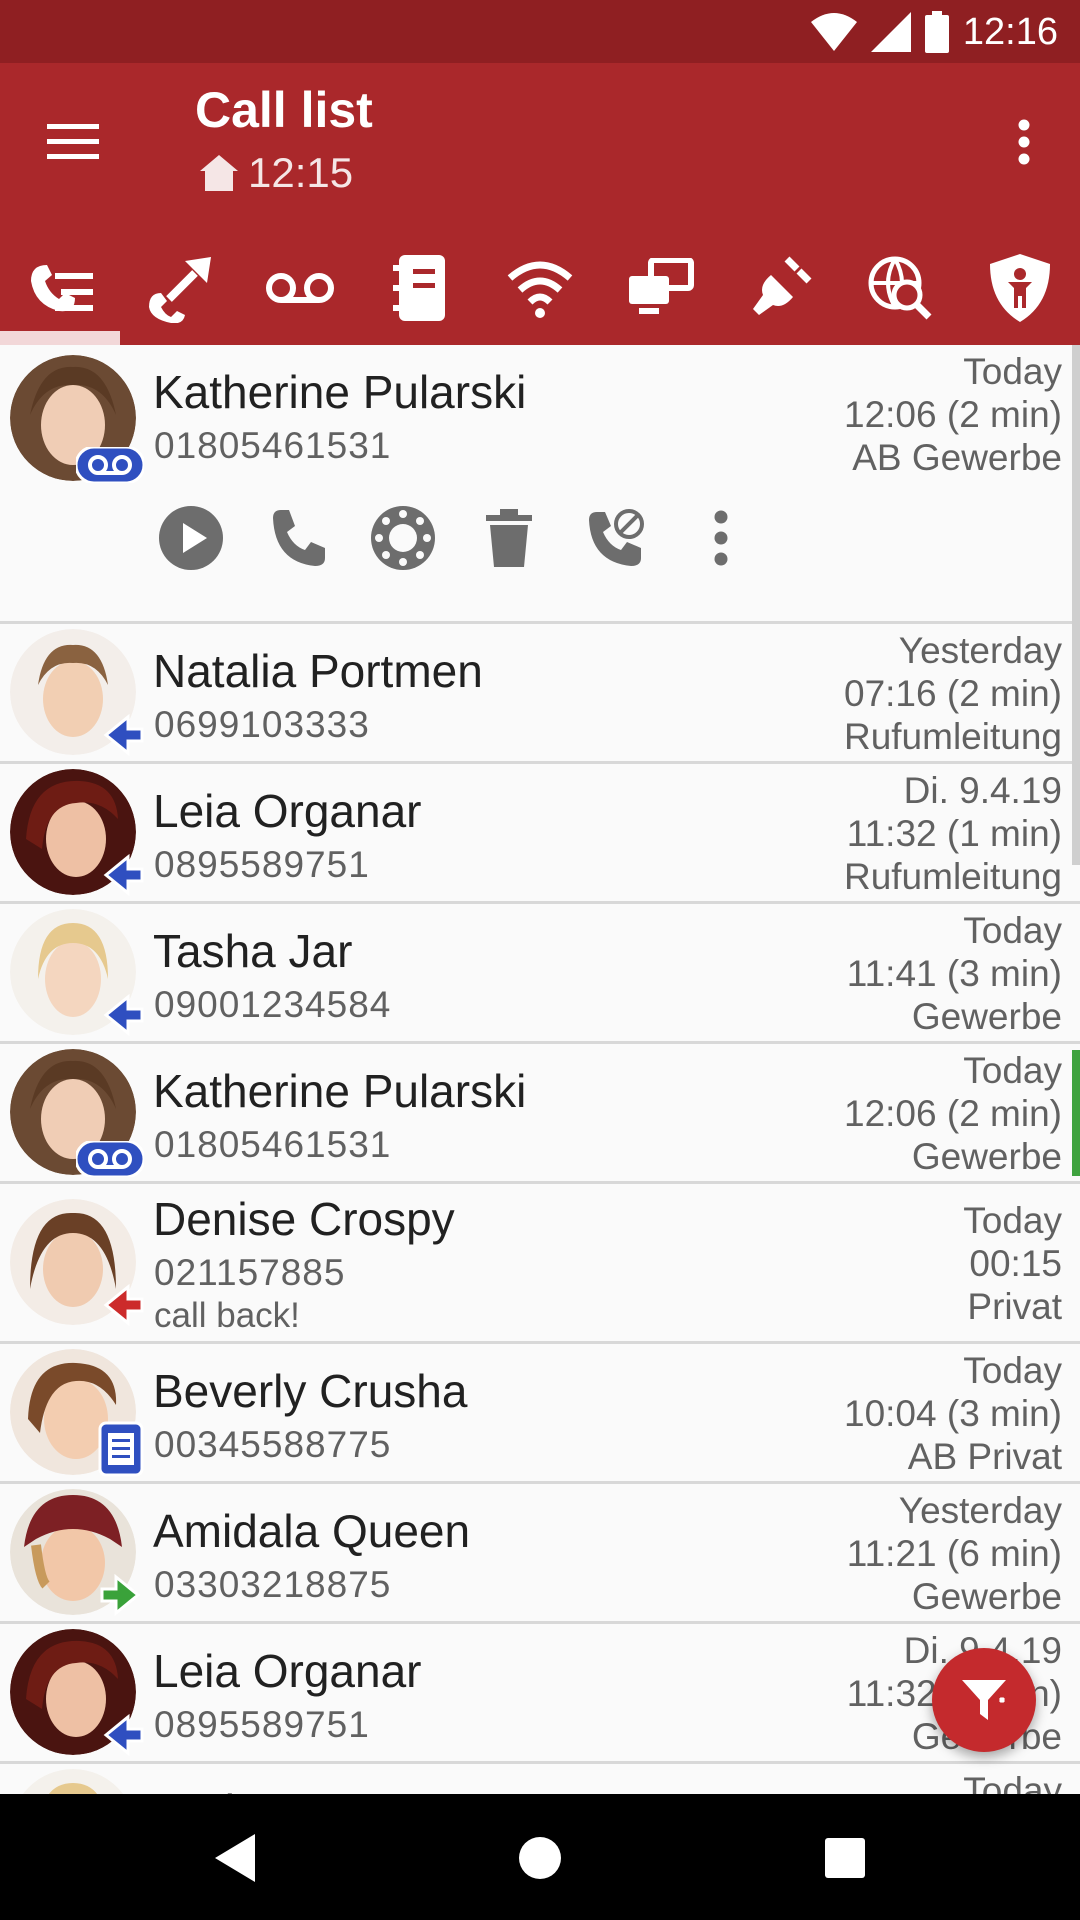  What do you see at coordinates (984, 1700) in the screenshot?
I see `filter-button` at bounding box center [984, 1700].